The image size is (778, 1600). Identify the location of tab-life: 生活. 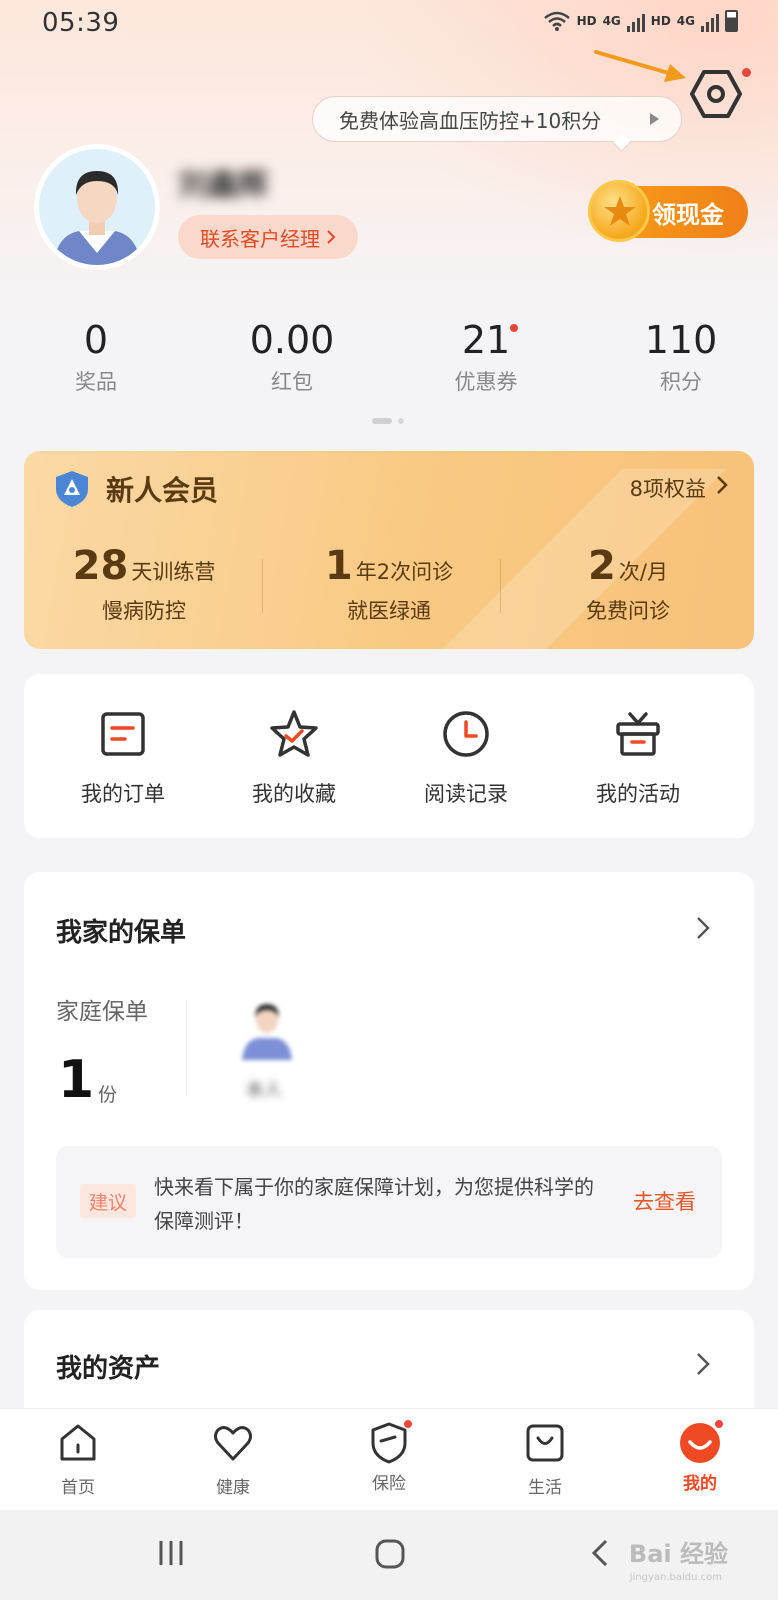
(545, 1459).